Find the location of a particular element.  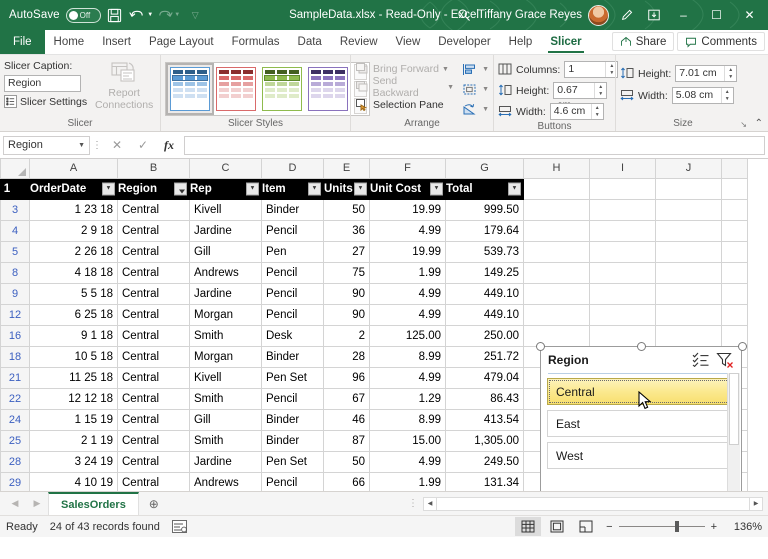

add-sheet-icon: ⊕ is located at coordinates (154, 504).